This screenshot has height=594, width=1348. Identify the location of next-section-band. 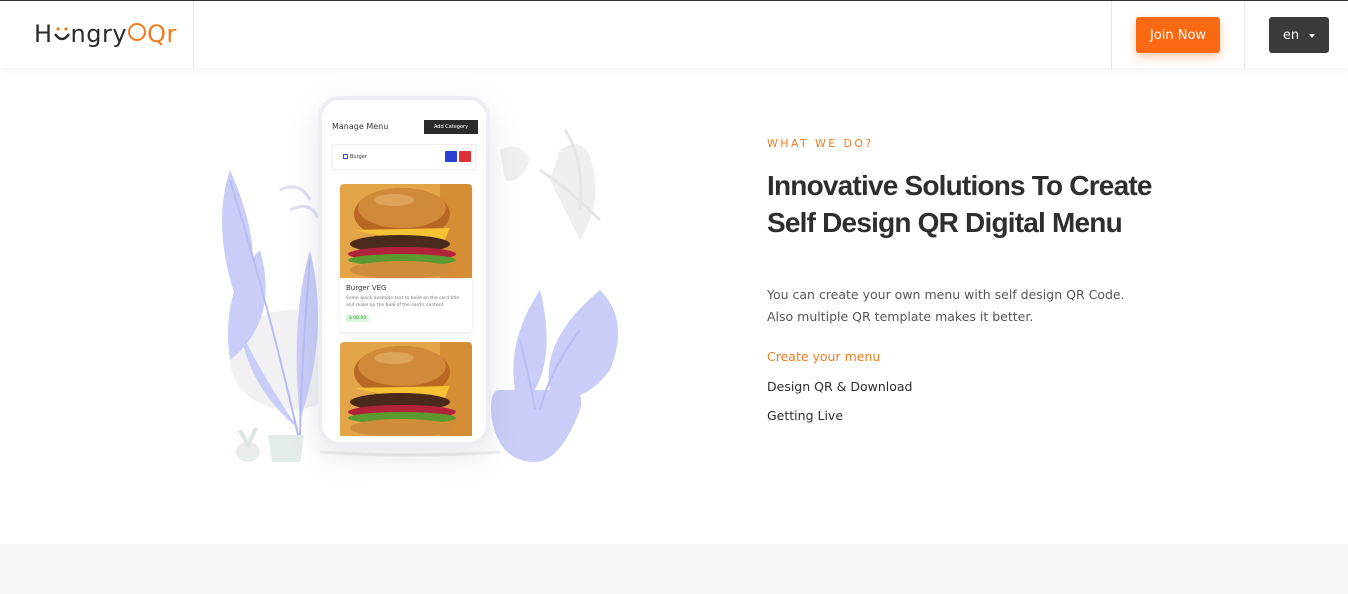
(674, 569).